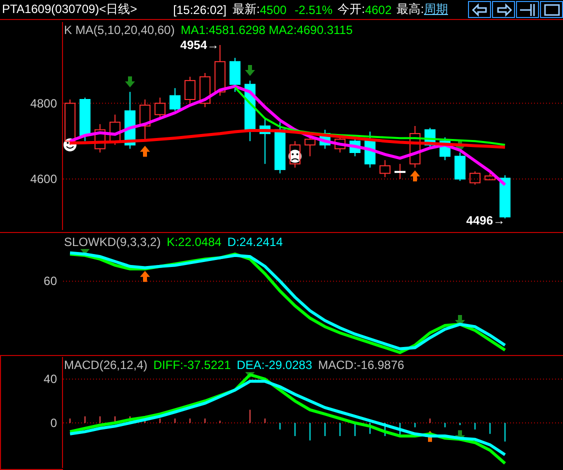 The width and height of the screenshot is (563, 470). I want to click on smiley-face-icon, so click(70, 145).